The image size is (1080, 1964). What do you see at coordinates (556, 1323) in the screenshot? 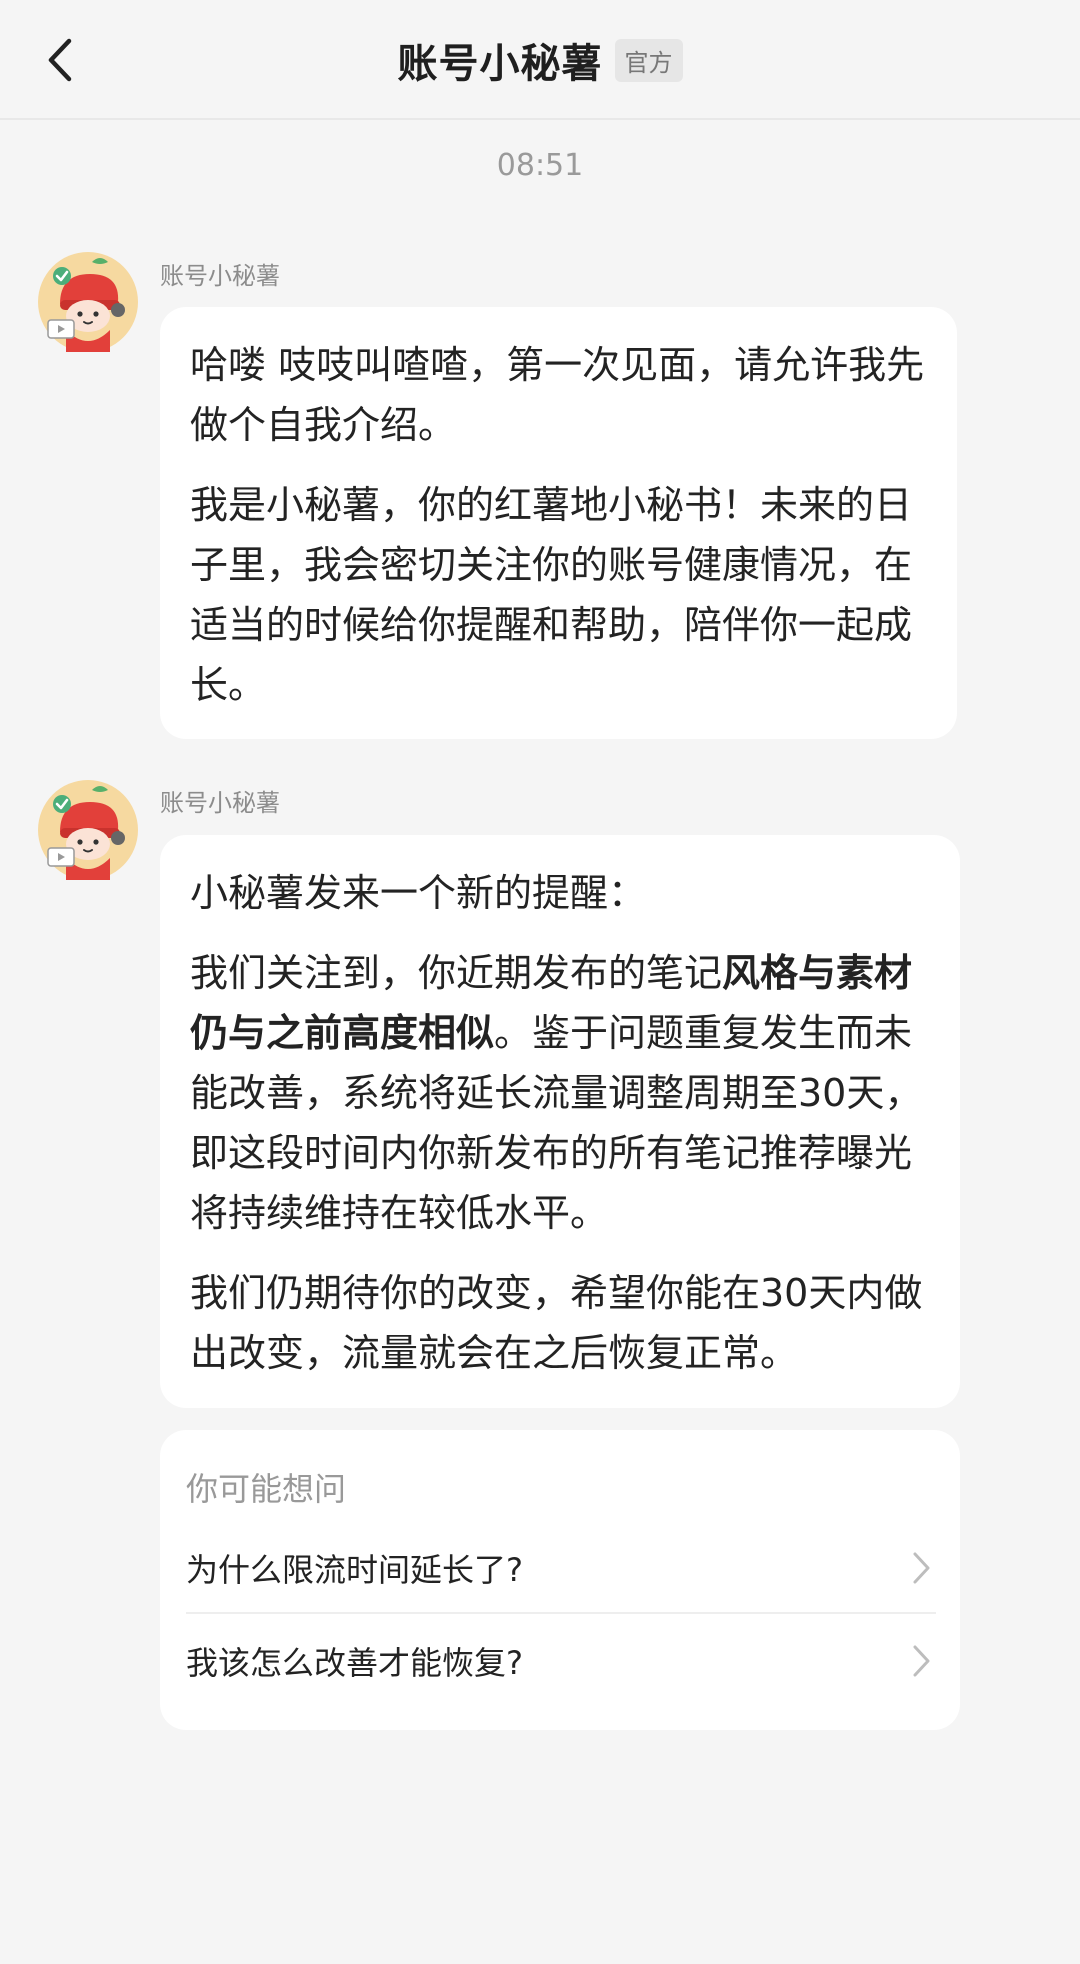
I see `message-paragraph: 我们仍期待你的改变，希望你能在30天内做出改变，流量就会在之后恢复正常。` at bounding box center [556, 1323].